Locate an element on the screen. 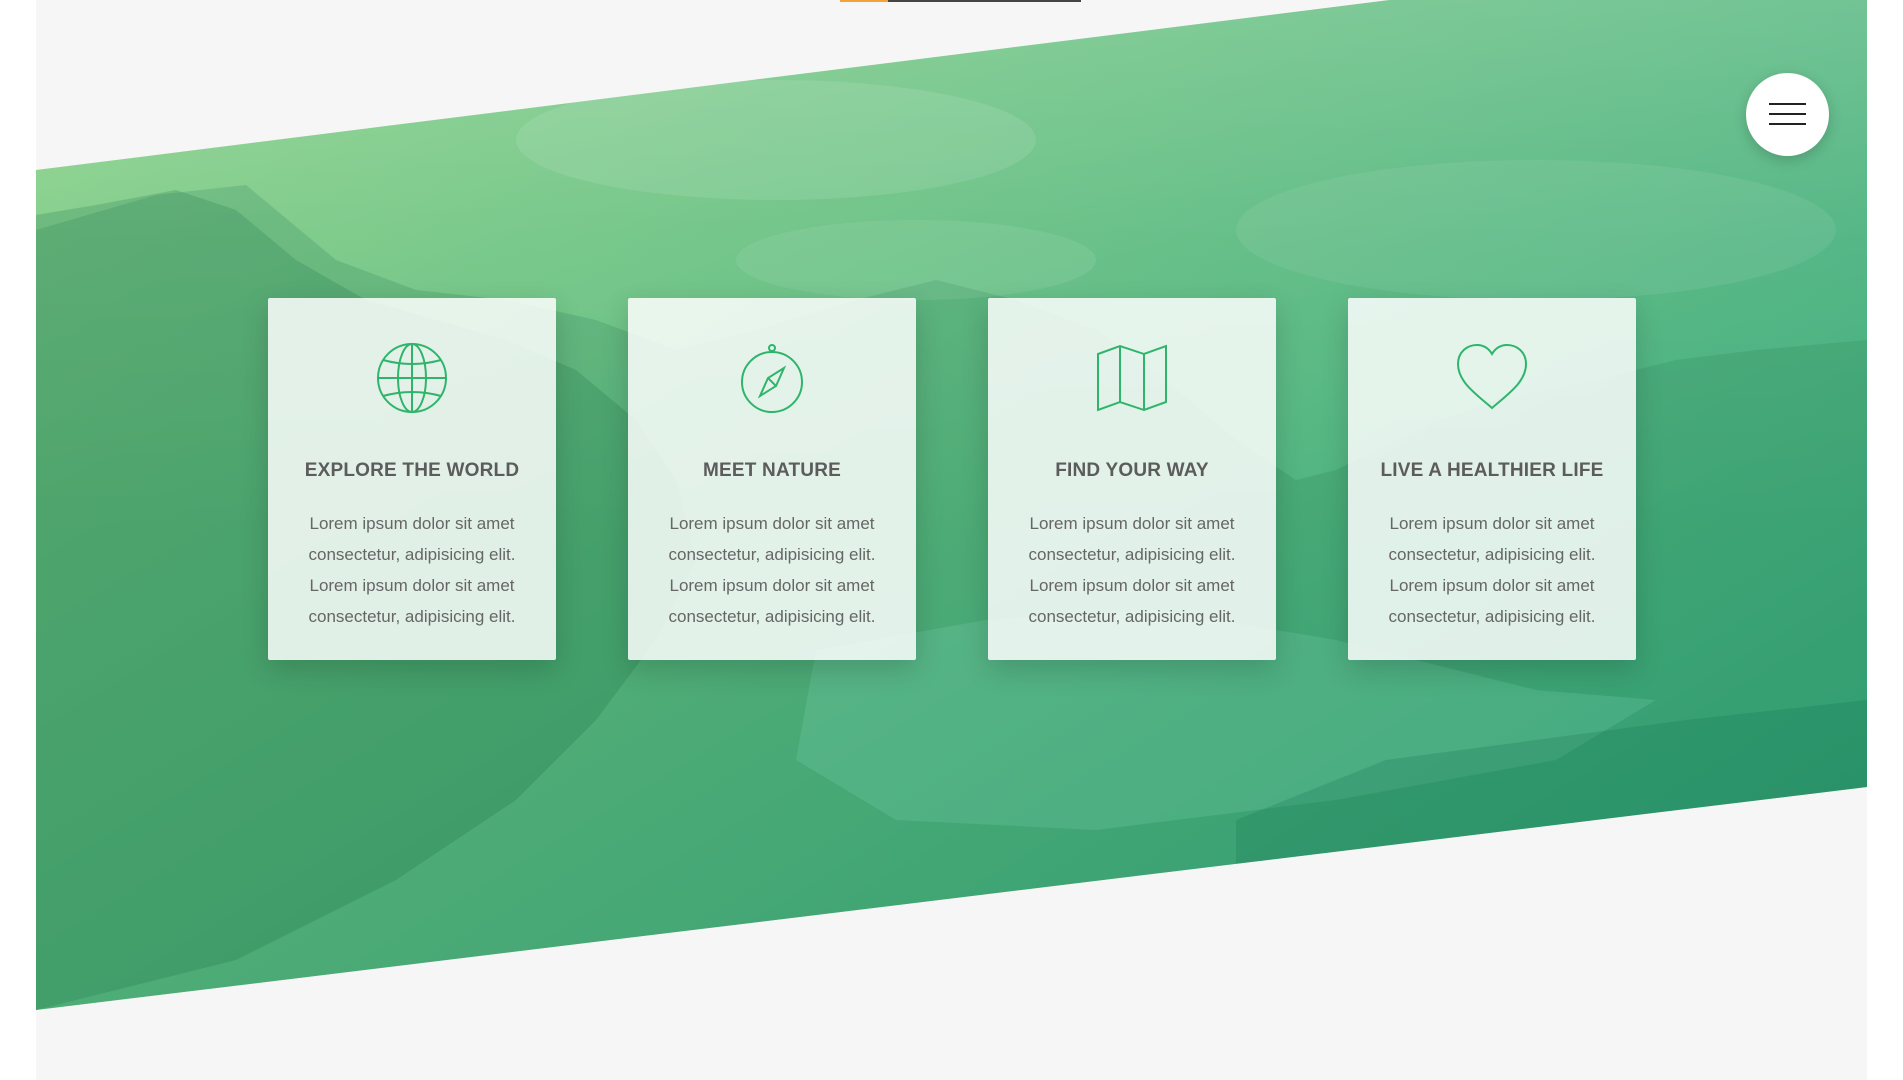 This screenshot has width=1903, height=1080. menu-icon-bar-middle is located at coordinates (1787, 114).